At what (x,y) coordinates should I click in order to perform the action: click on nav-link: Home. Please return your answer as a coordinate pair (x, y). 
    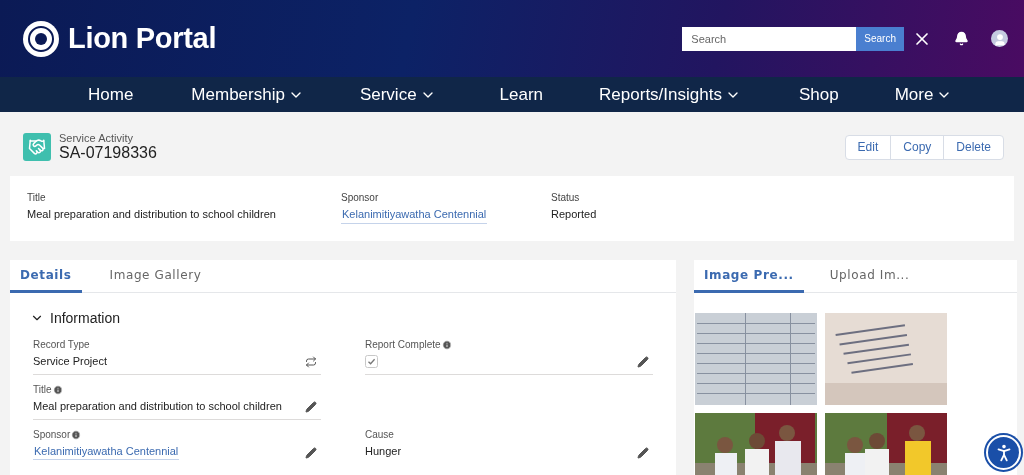
    Looking at the image, I should click on (111, 94).